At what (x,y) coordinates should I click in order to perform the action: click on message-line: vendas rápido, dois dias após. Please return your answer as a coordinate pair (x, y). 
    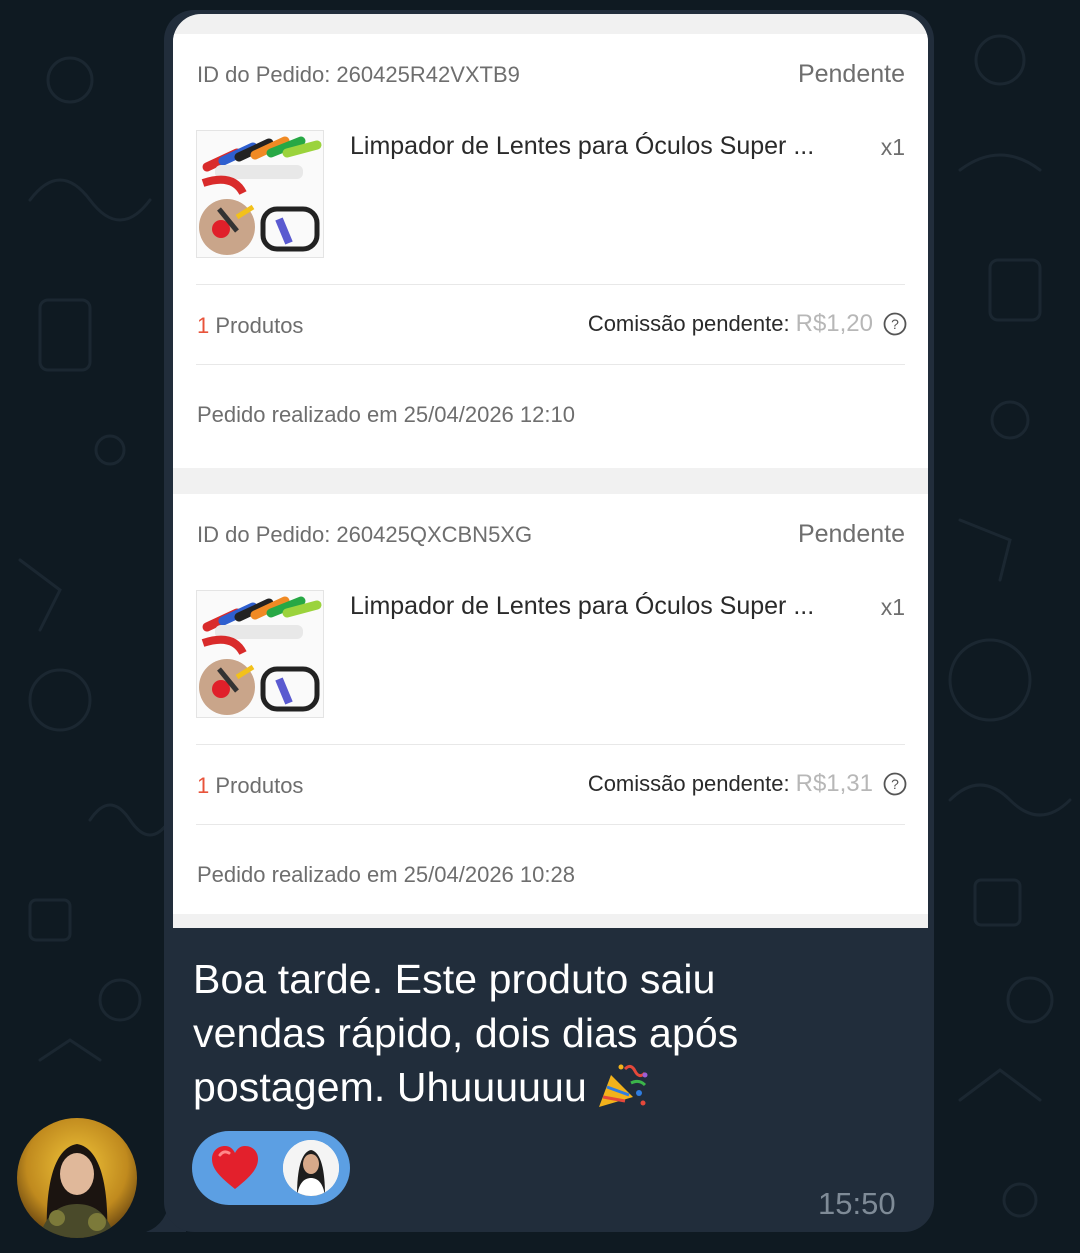
    Looking at the image, I should click on (466, 1033).